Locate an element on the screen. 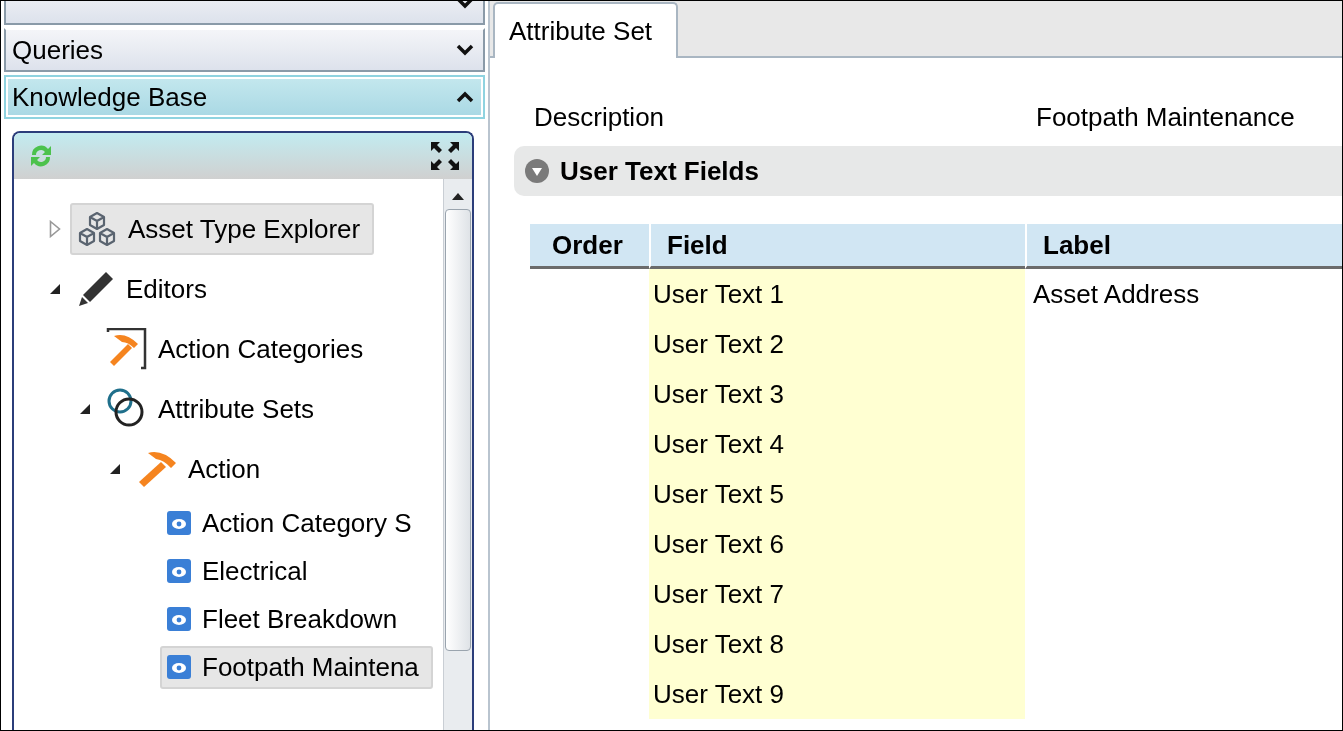 This screenshot has width=1343, height=731. tree-item: Action Categories is located at coordinates (239, 349).